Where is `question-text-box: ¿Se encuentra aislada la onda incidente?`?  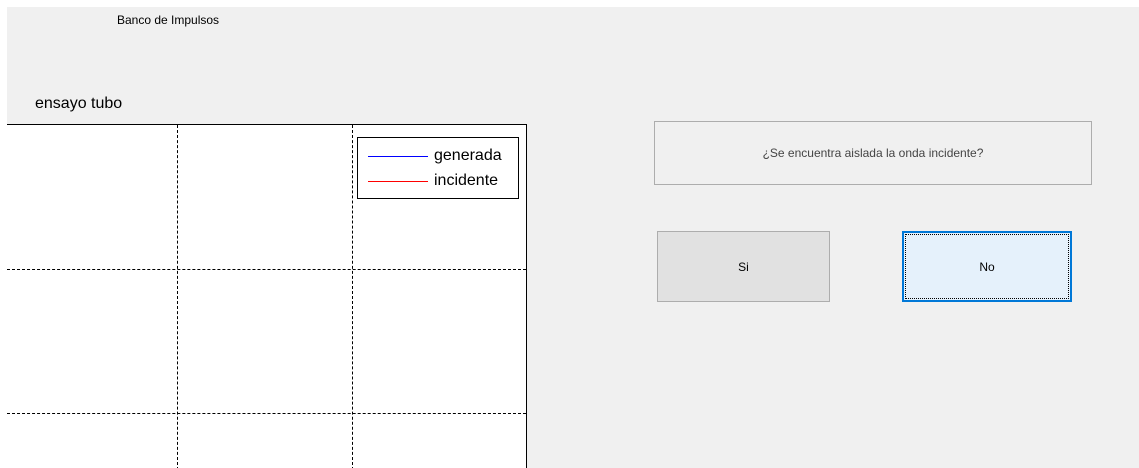 question-text-box: ¿Se encuentra aislada la onda incidente? is located at coordinates (873, 153).